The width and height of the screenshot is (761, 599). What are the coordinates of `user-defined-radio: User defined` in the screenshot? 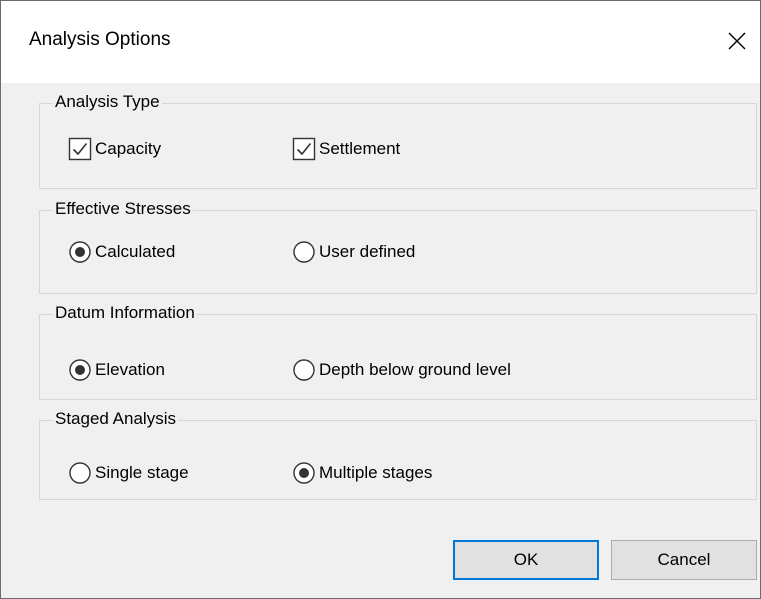 It's located at (353, 252).